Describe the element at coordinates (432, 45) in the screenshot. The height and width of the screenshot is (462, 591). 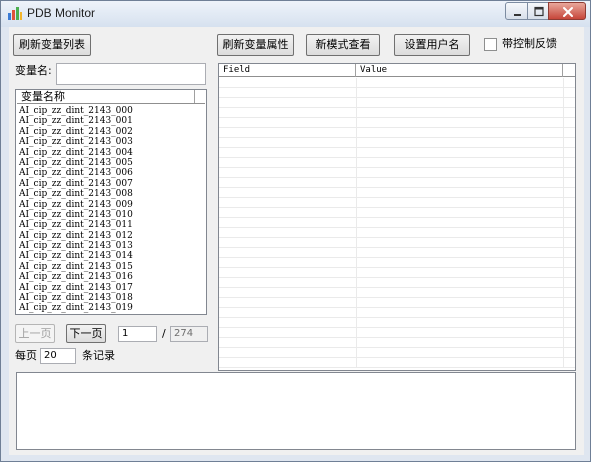
I see `set-username-button: 设置用户名` at that location.